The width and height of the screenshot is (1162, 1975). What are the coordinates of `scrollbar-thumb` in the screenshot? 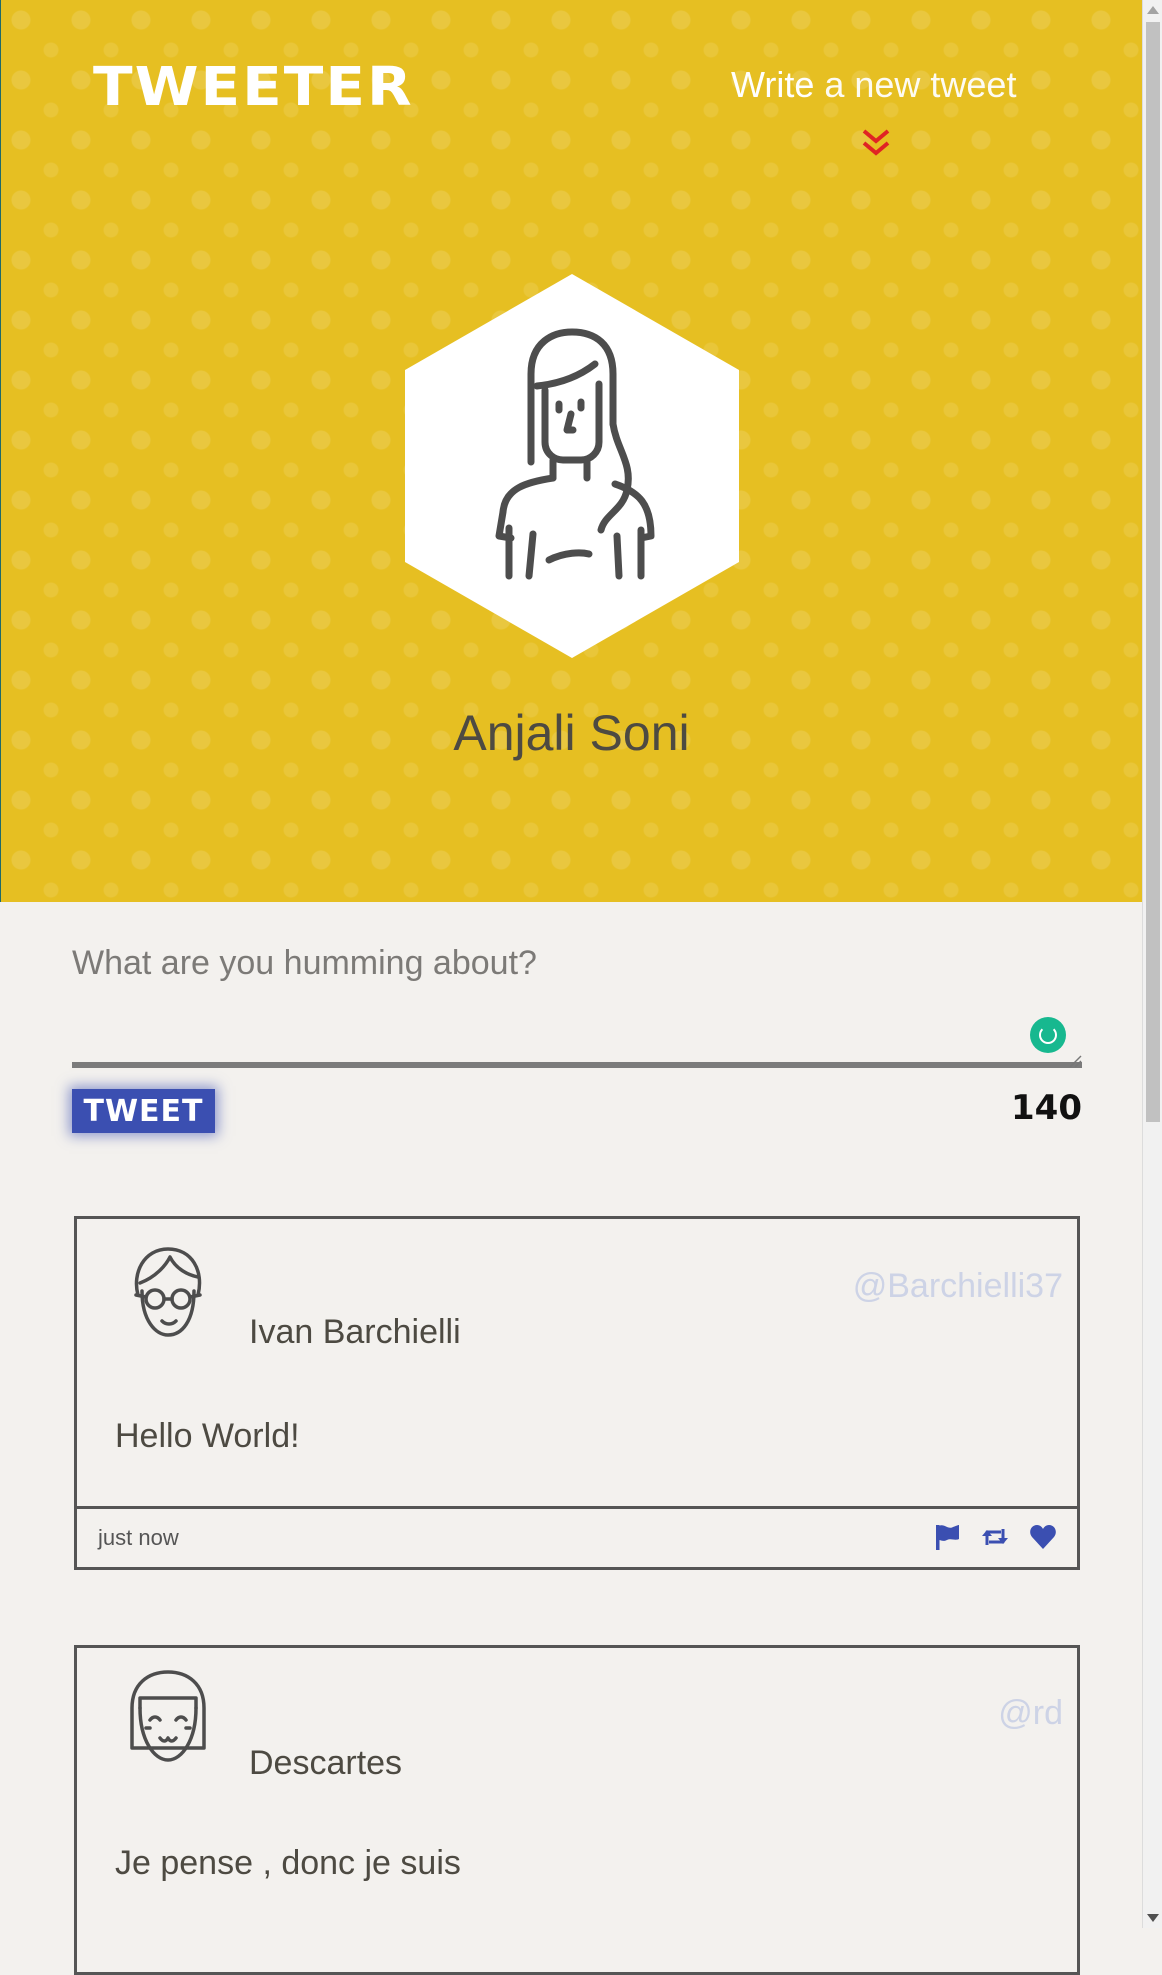 It's located at (1153, 572).